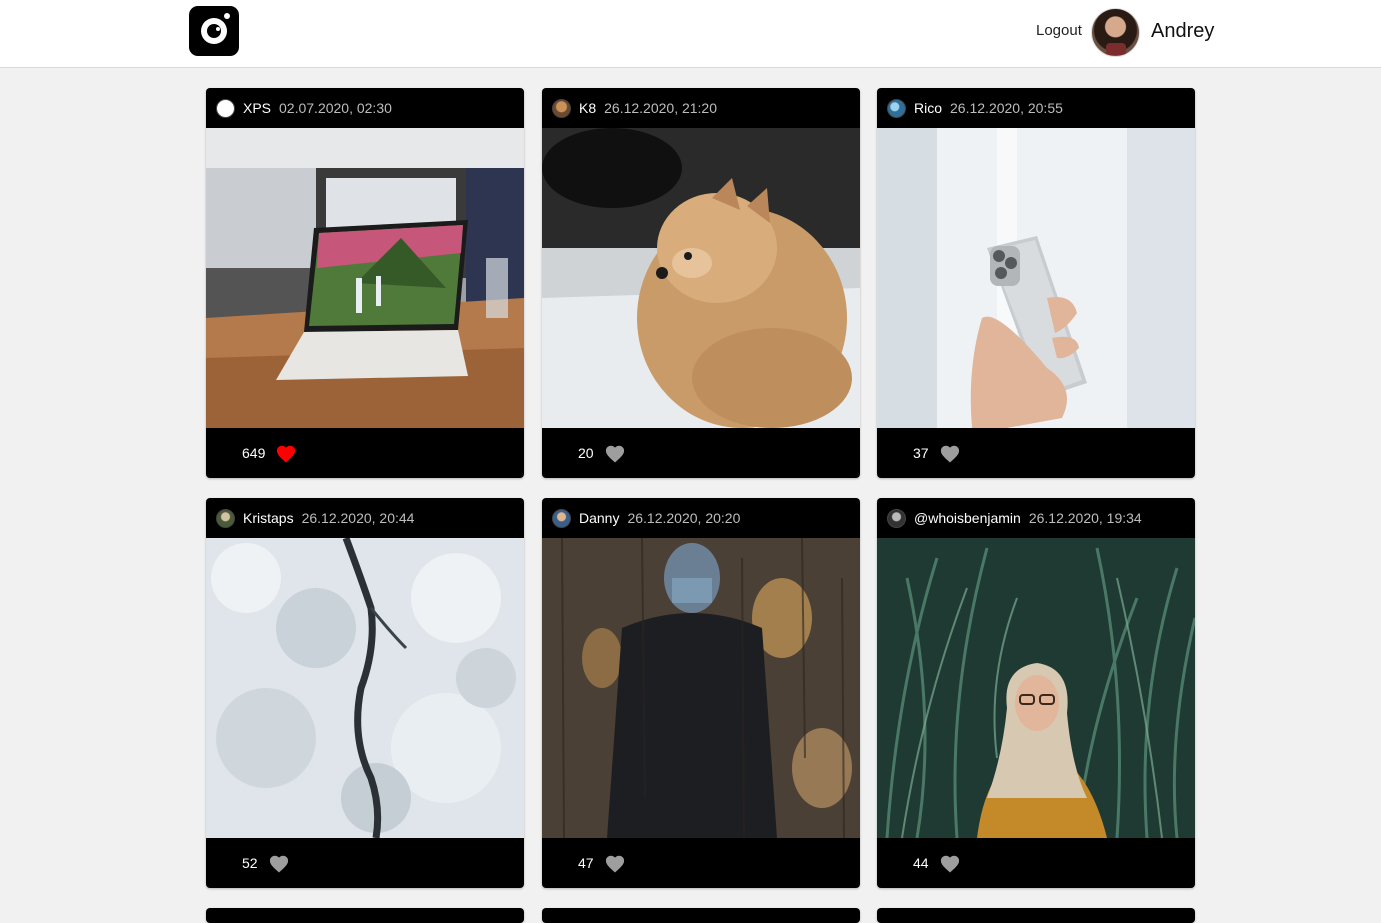 The image size is (1381, 923). I want to click on top-bar: Logout Andrey, so click(690, 34).